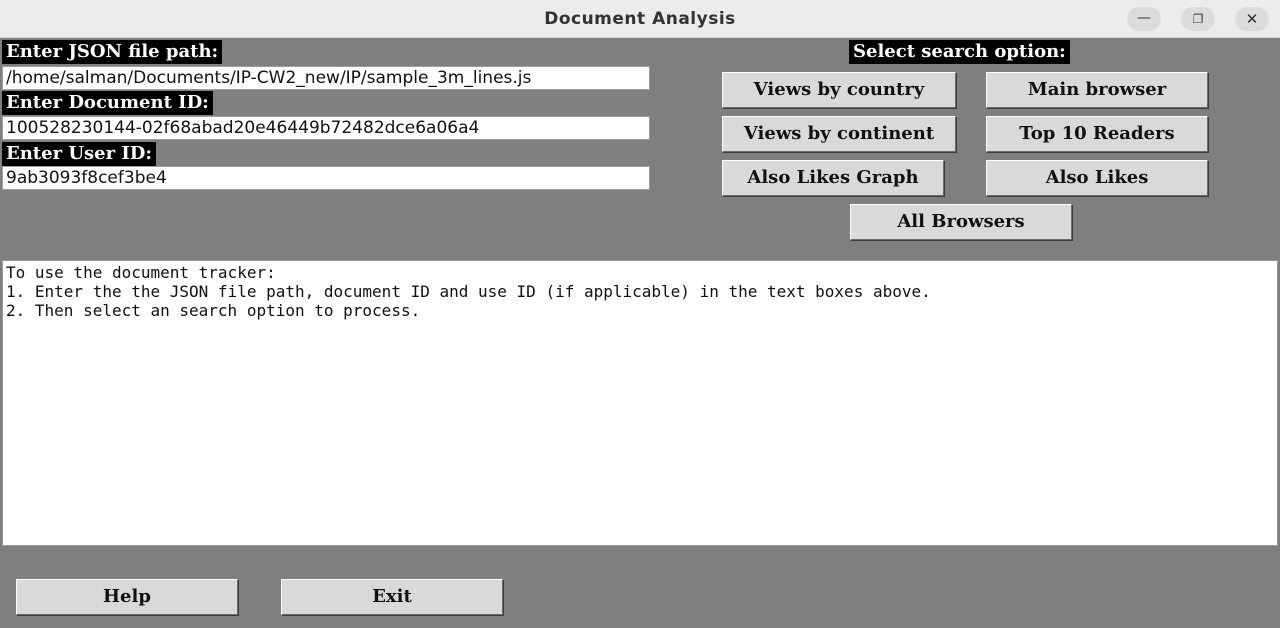 This screenshot has width=1280, height=628. Describe the element at coordinates (1097, 134) in the screenshot. I see `top-10-readers-button: Top 10 Readers` at that location.